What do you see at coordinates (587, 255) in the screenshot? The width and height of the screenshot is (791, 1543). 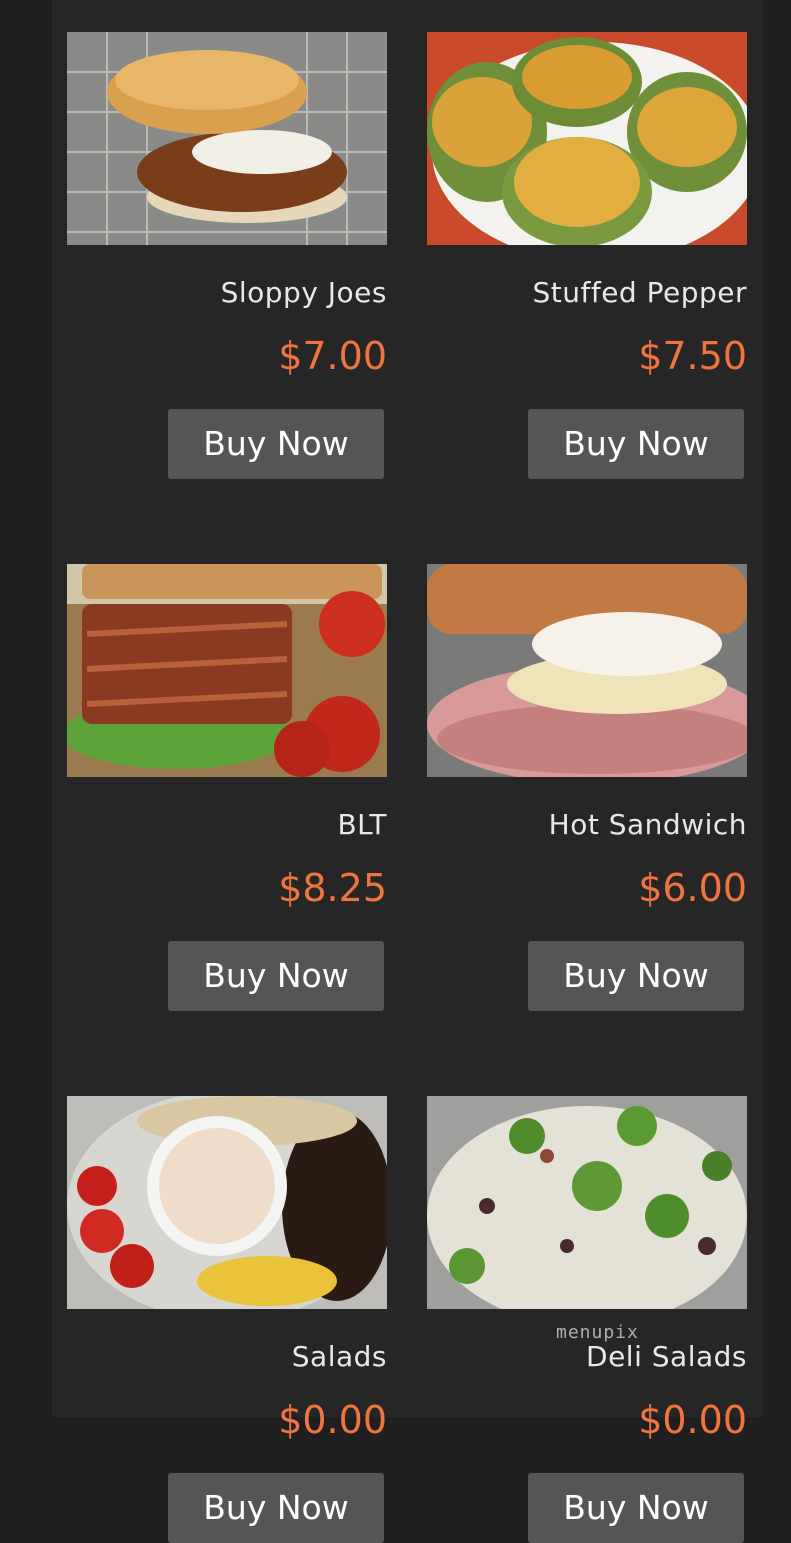 I see `menu-item-stuffed-pepper: Stuffed Pepper $7.50 Buy Now` at bounding box center [587, 255].